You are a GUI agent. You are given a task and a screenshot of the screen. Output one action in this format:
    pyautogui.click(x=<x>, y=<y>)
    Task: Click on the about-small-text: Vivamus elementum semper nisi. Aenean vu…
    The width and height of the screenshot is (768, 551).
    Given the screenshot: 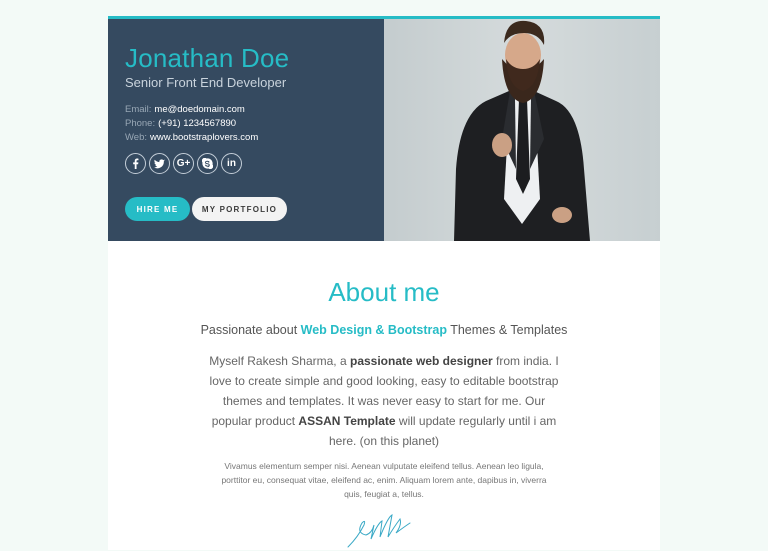 What is the action you would take?
    pyautogui.click(x=384, y=480)
    